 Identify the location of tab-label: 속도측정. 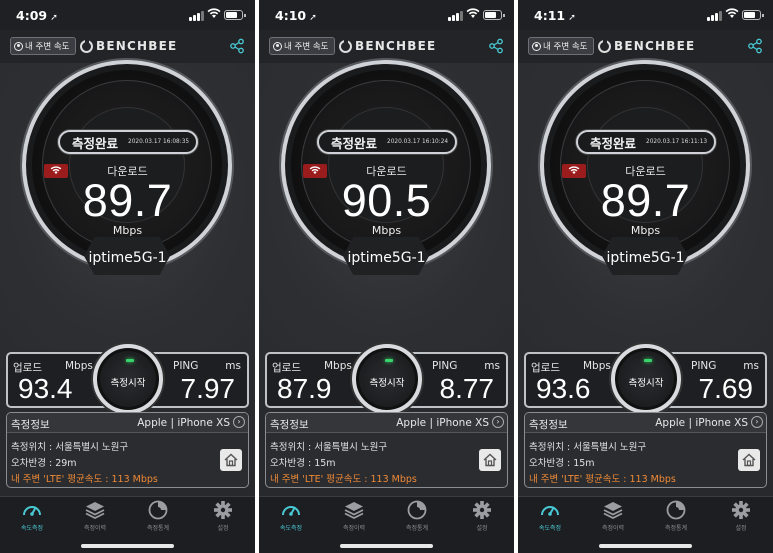
(32, 528).